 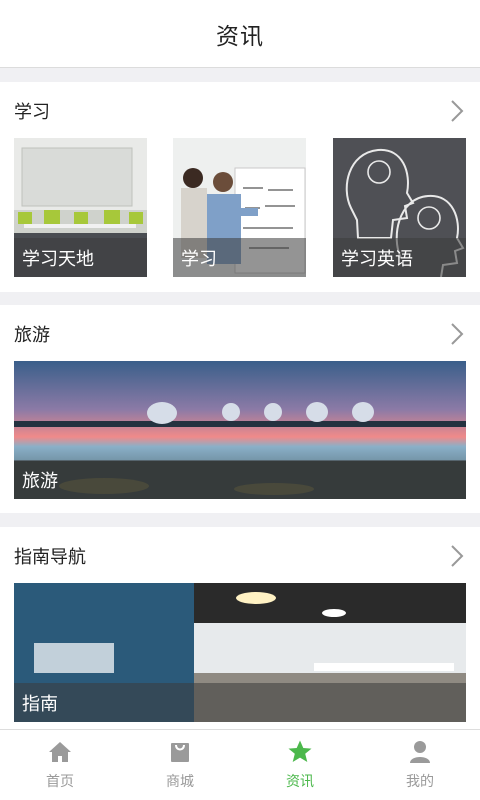 I want to click on tab-label: 我的, so click(x=420, y=782).